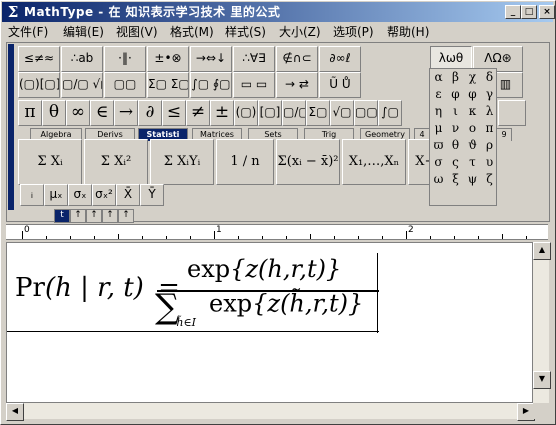 The width and height of the screenshot is (556, 425). What do you see at coordinates (489, 128) in the screenshot?
I see `greek-pi: π` at bounding box center [489, 128].